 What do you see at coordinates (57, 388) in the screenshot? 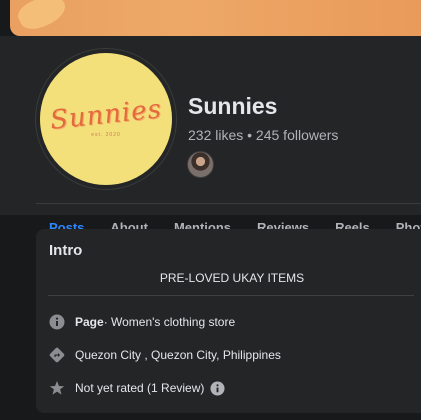
I see `star-icon` at bounding box center [57, 388].